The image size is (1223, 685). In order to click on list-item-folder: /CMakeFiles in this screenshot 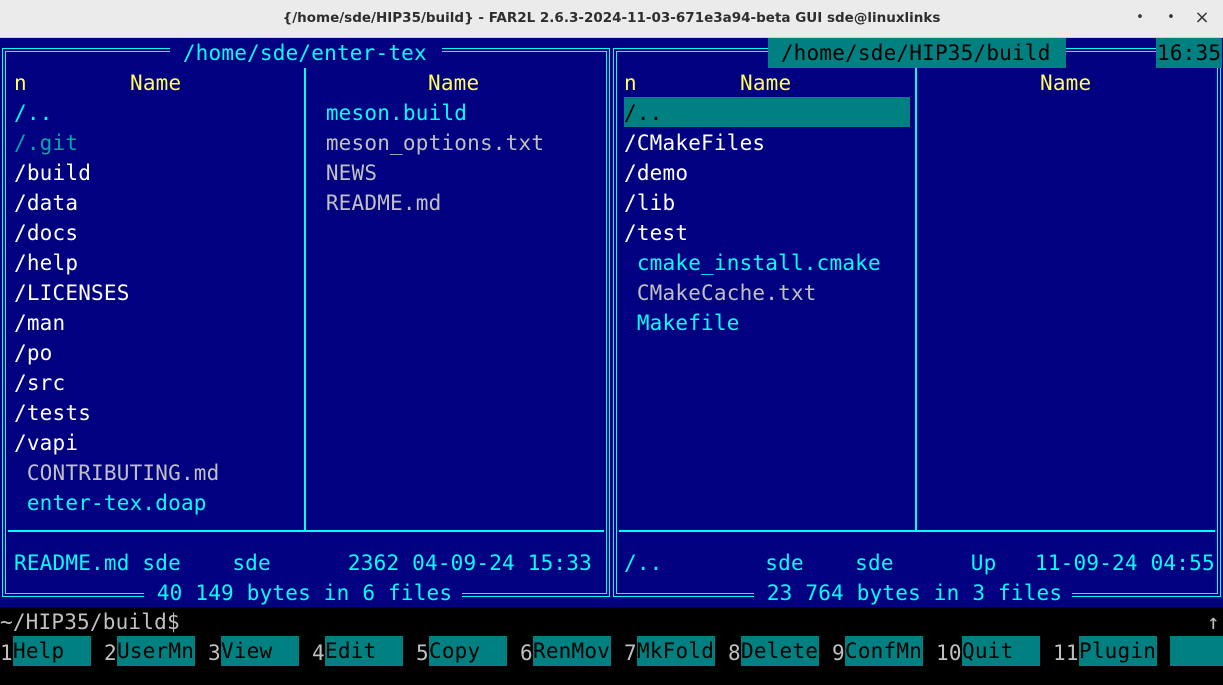, I will do `click(694, 143)`.